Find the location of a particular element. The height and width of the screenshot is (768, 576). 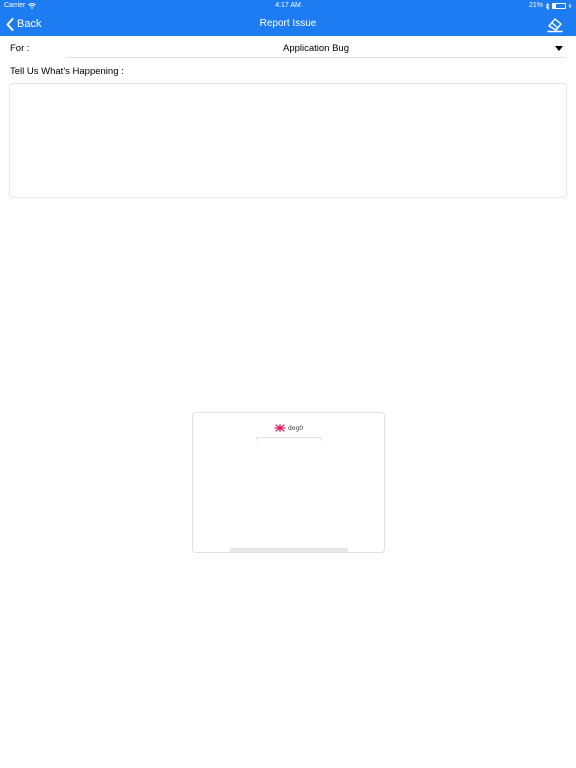

card-footer-bar is located at coordinates (289, 550).